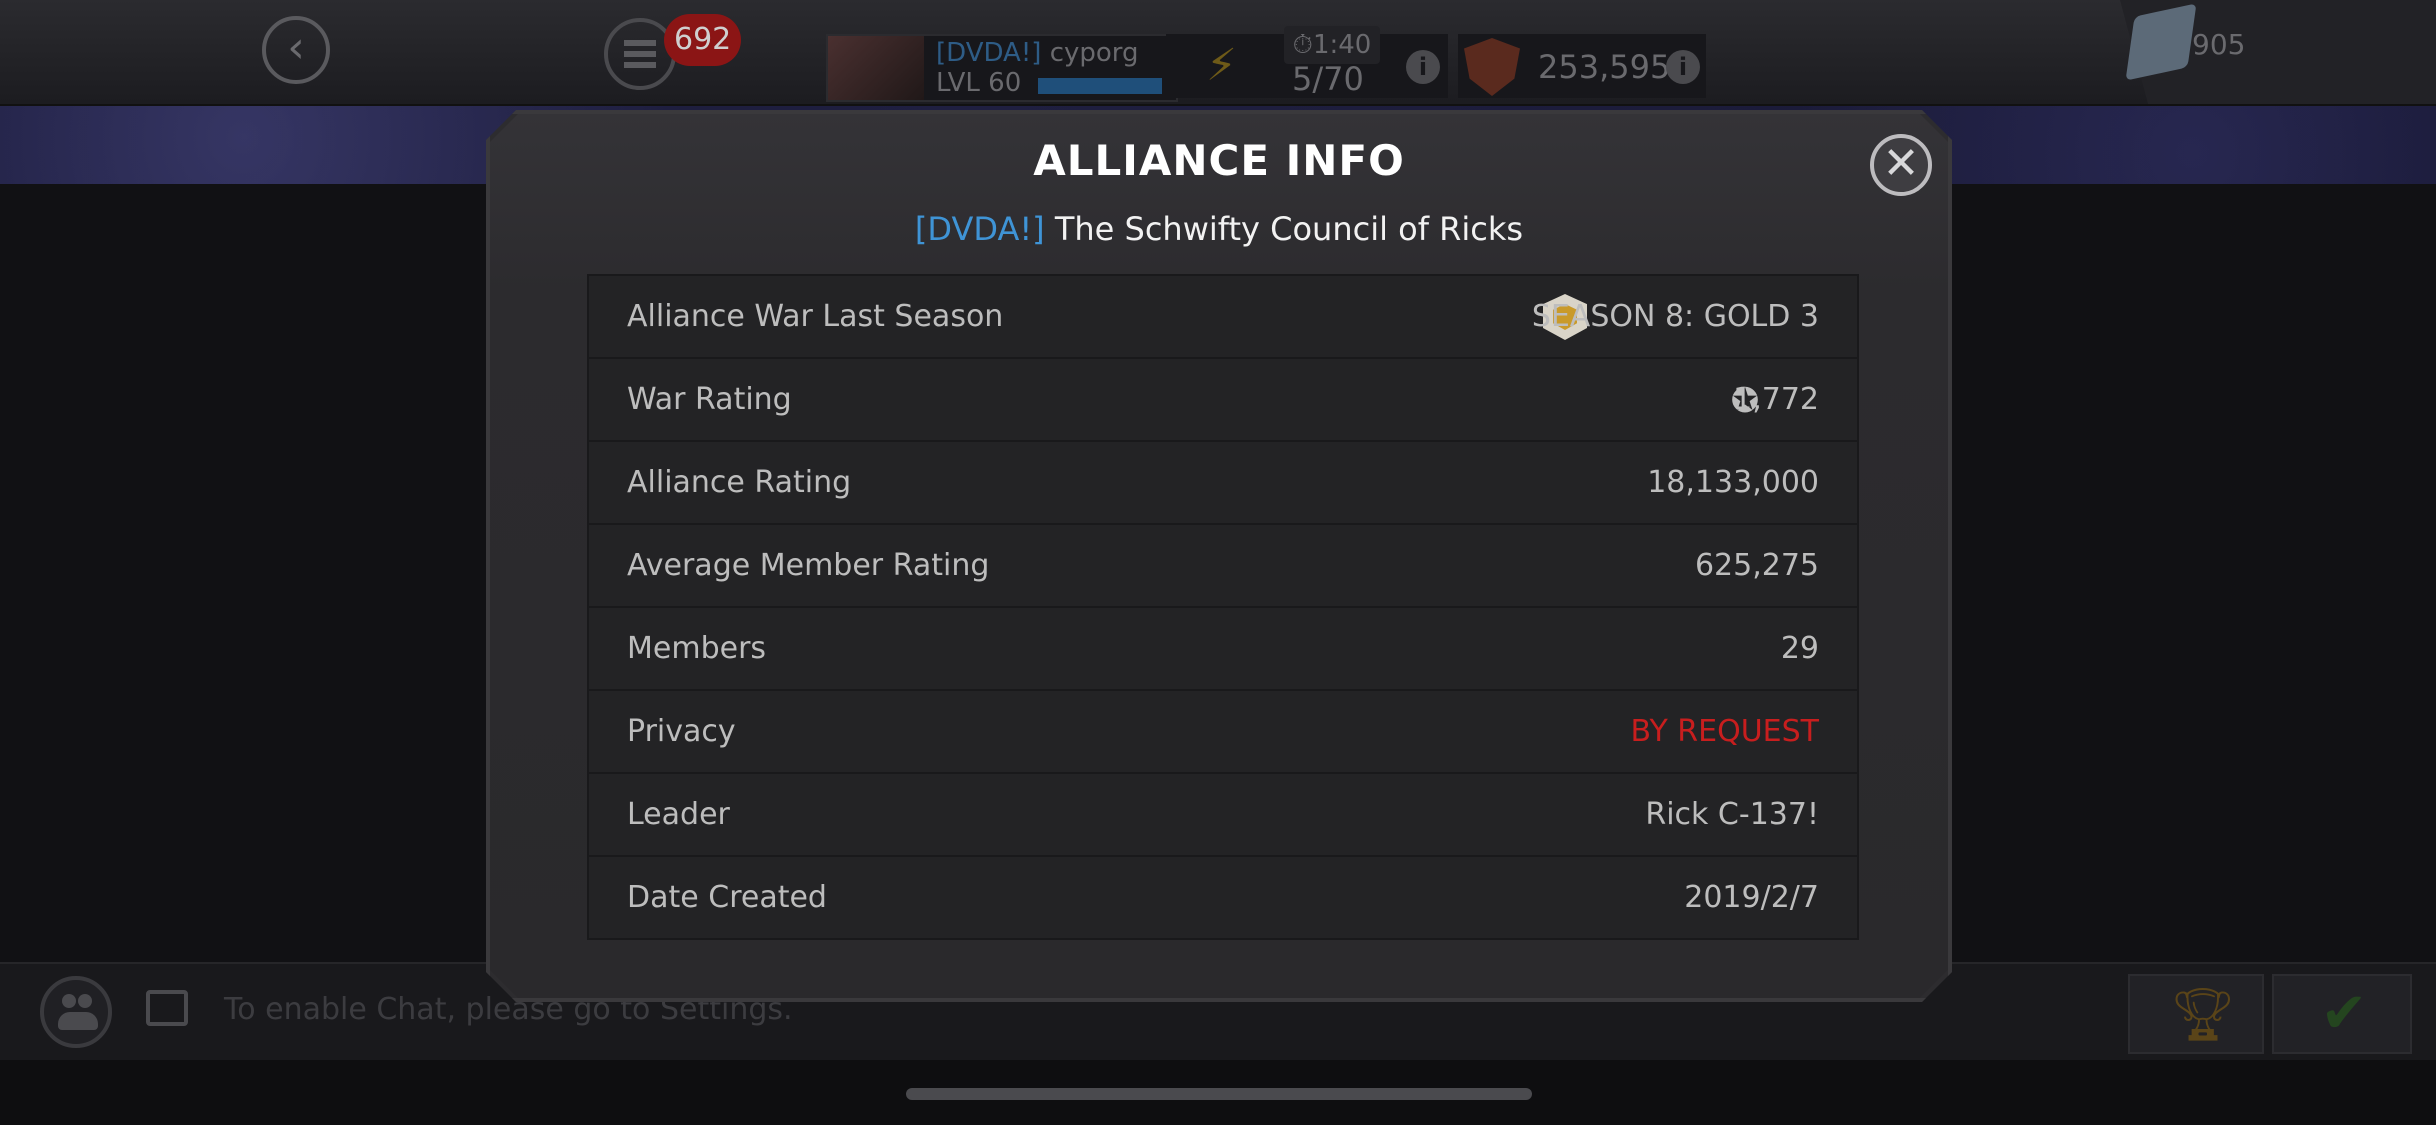  Describe the element at coordinates (1751, 897) in the screenshot. I see `row-value: 2019/2/7` at that location.